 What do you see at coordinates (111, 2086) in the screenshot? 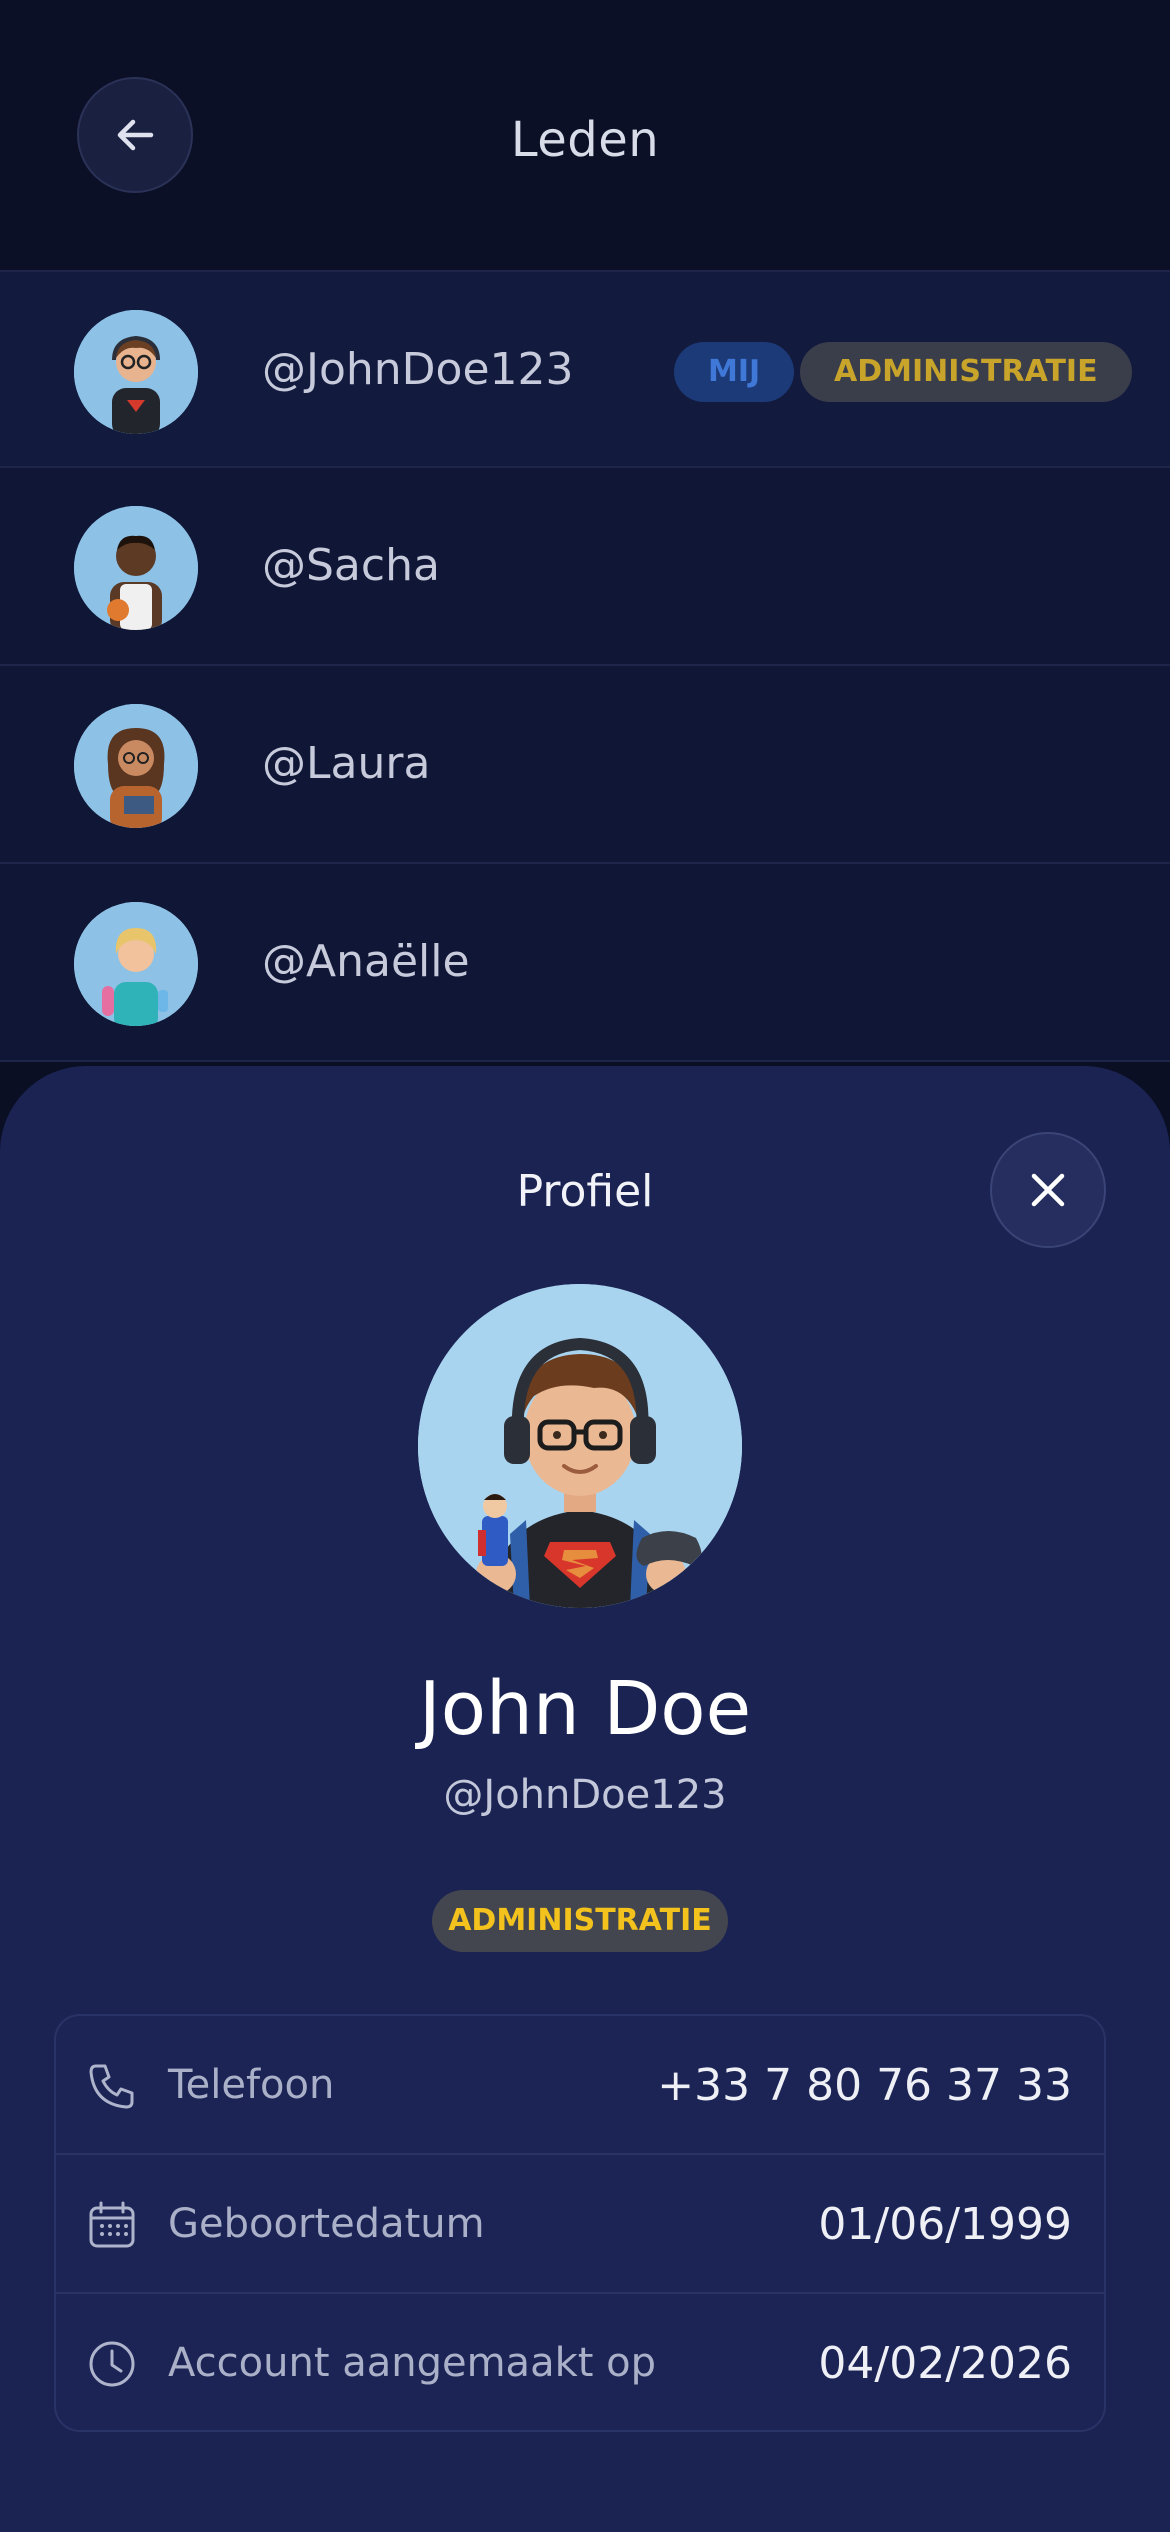
I see `phone-icon` at bounding box center [111, 2086].